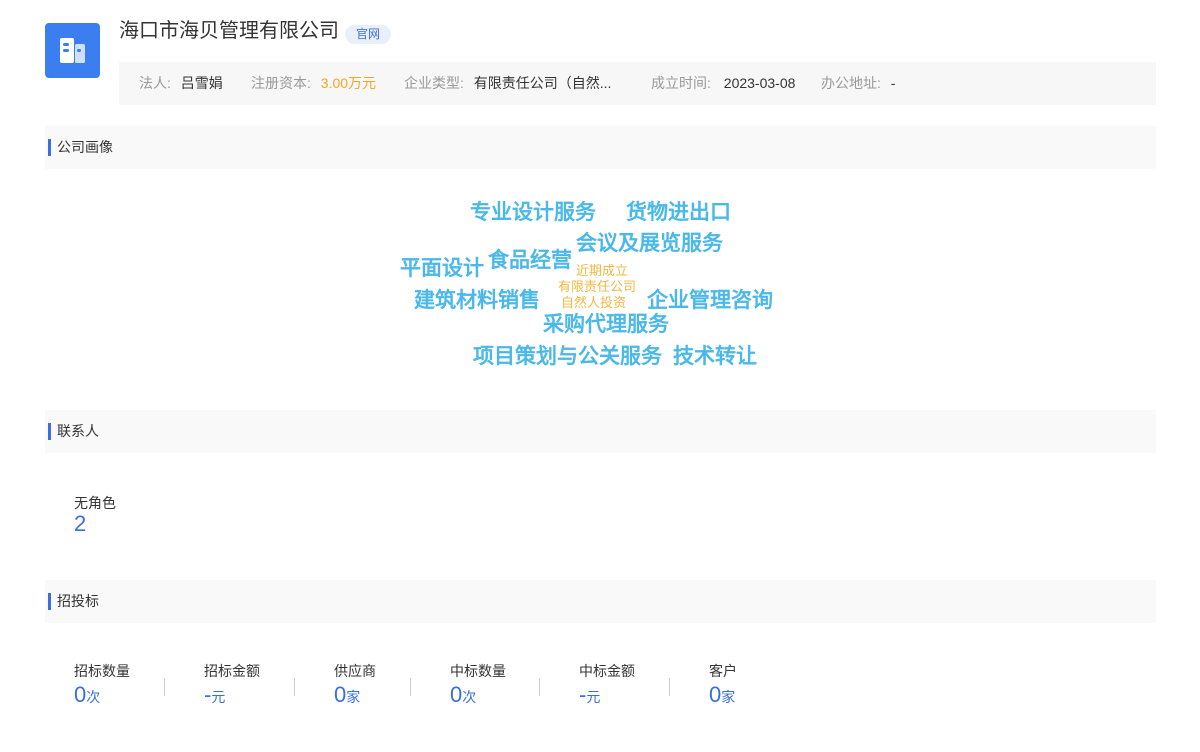 This screenshot has height=752, width=1200. What do you see at coordinates (600, 431) in the screenshot?
I see `section-contacts: 联系人` at bounding box center [600, 431].